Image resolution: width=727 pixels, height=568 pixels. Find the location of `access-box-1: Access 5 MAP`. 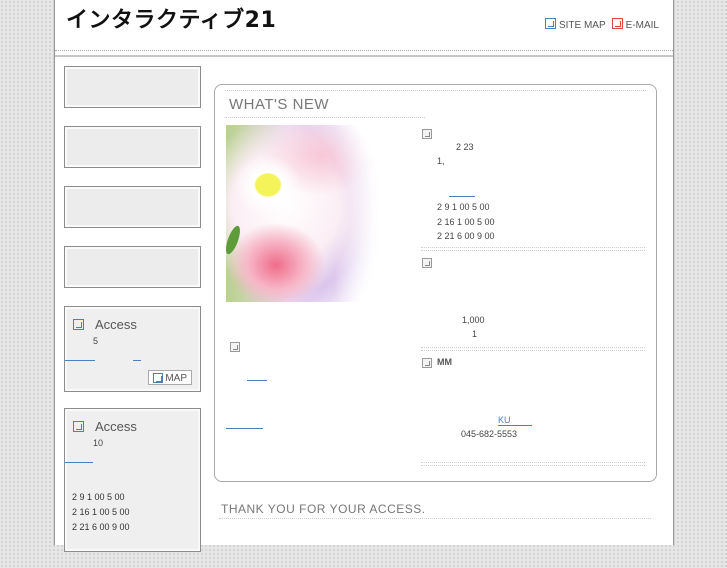

access-box-1: Access 5 MAP is located at coordinates (132, 349).